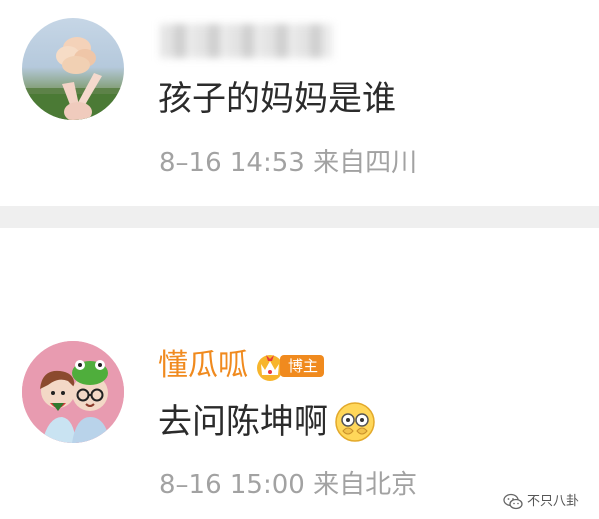  I want to click on wechat-icon, so click(513, 501).